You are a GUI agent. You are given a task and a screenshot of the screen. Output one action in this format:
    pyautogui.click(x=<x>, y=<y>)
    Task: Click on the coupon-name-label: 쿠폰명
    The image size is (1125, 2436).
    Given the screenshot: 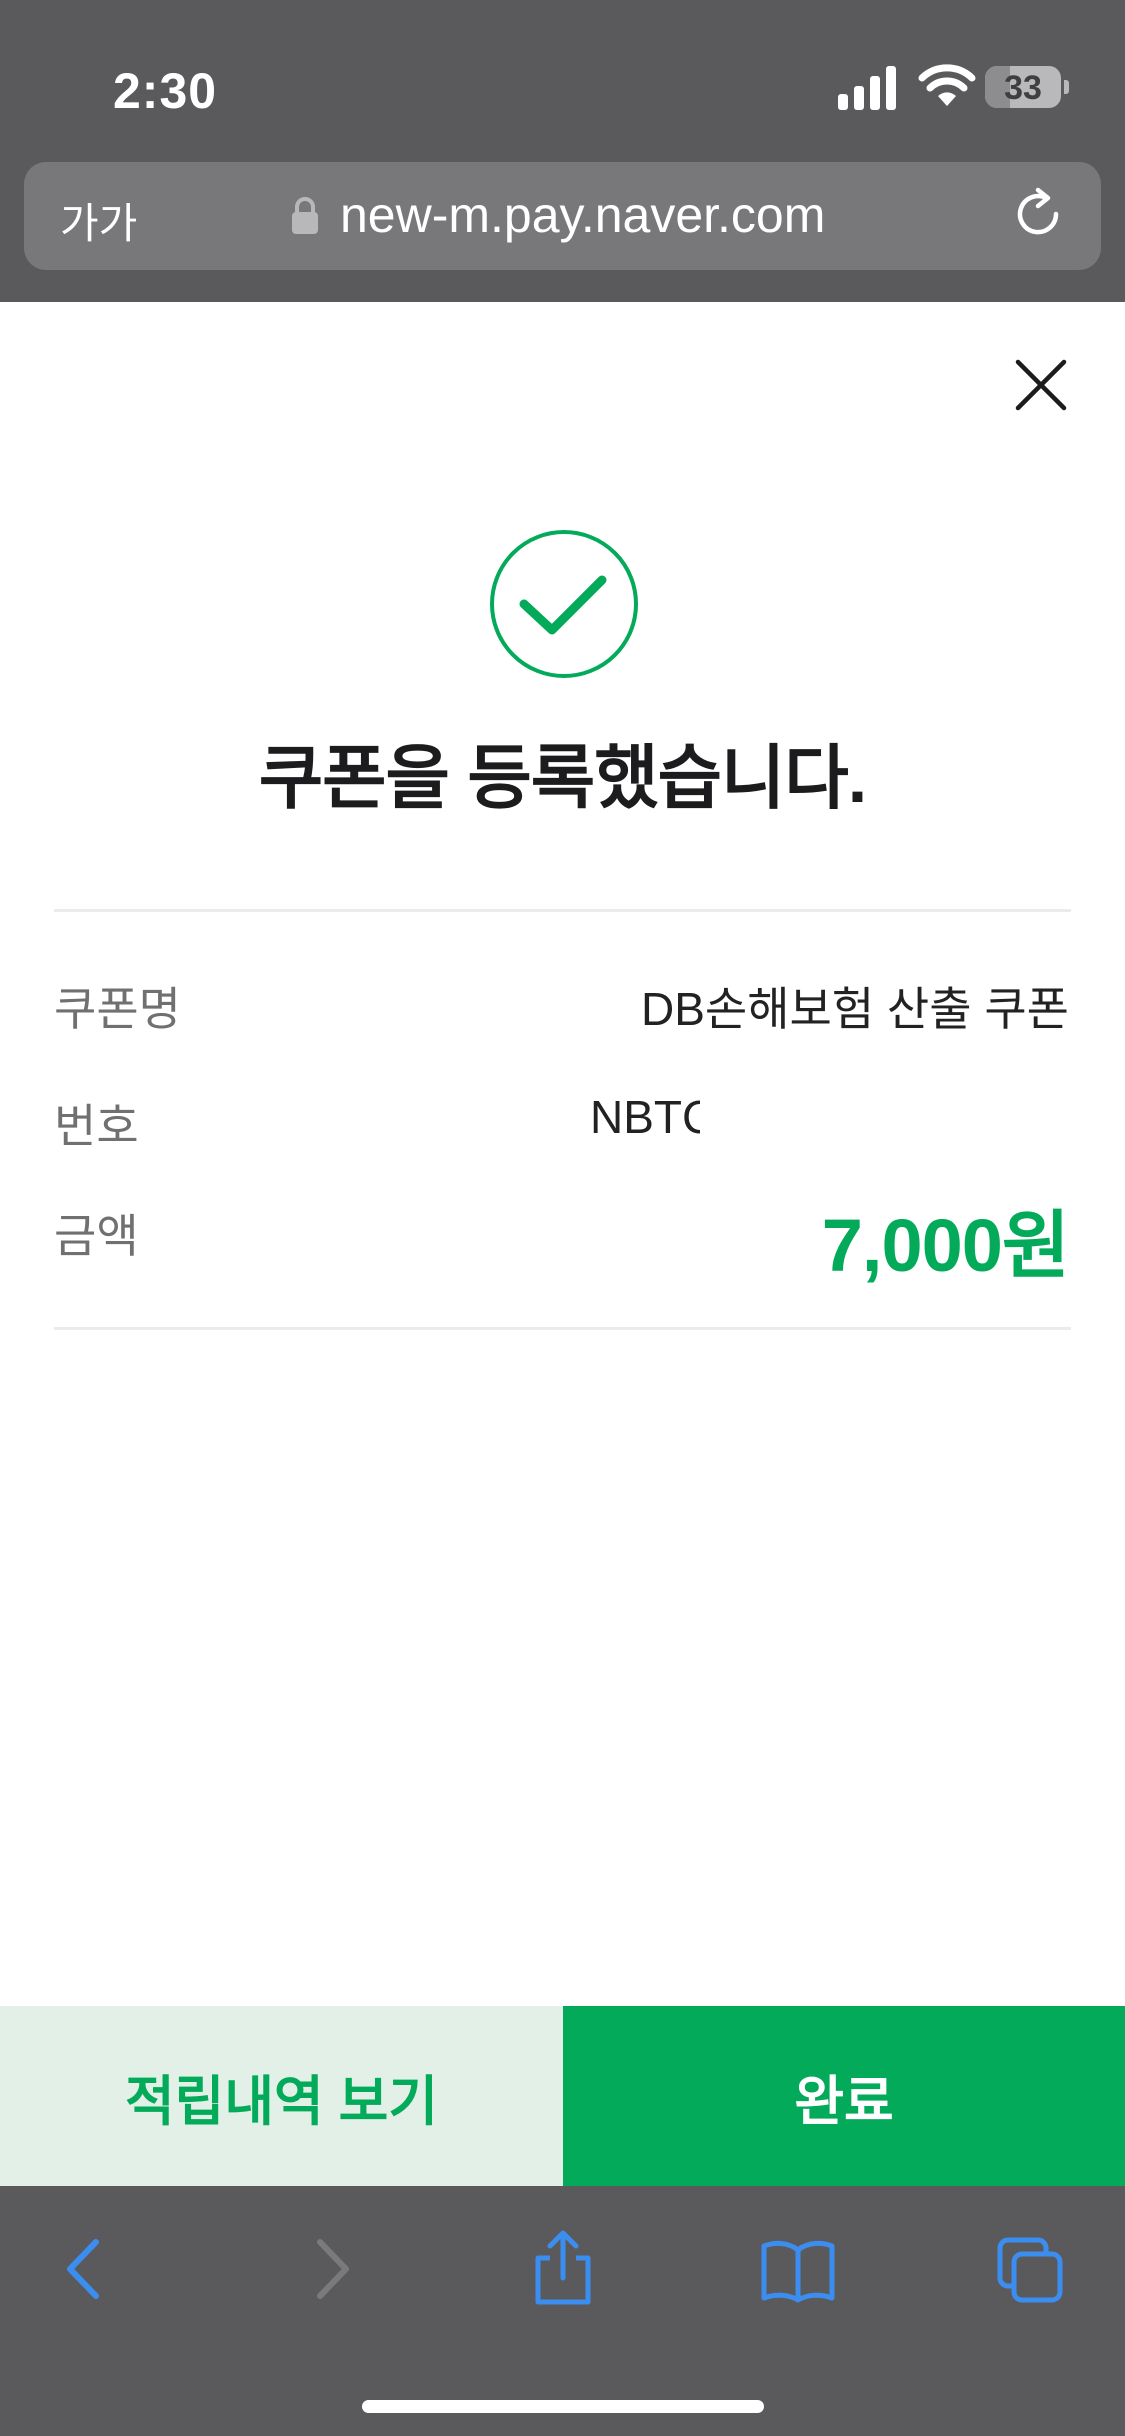 What is the action you would take?
    pyautogui.click(x=117, y=1009)
    